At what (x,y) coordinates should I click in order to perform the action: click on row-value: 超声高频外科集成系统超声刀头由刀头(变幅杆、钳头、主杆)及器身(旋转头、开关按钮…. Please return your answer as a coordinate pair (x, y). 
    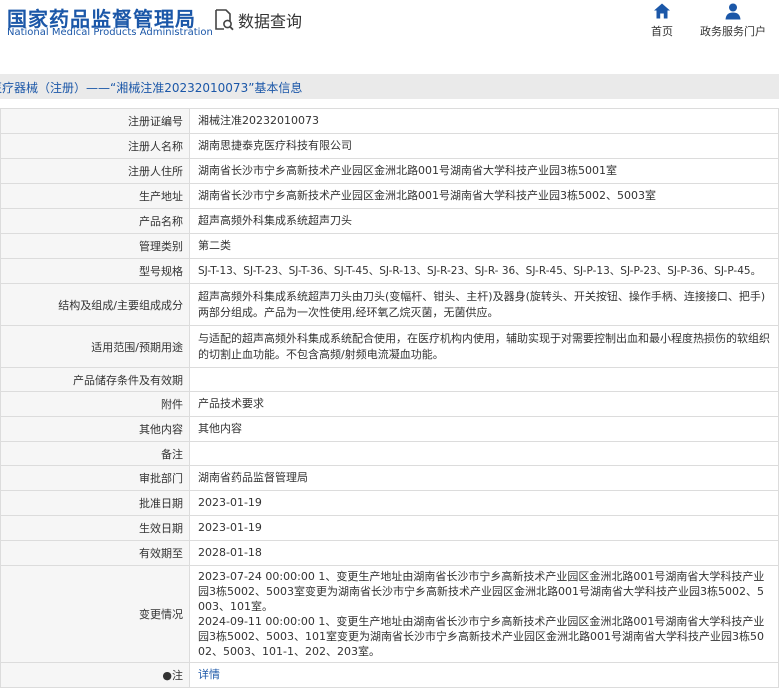
    Looking at the image, I should click on (484, 304).